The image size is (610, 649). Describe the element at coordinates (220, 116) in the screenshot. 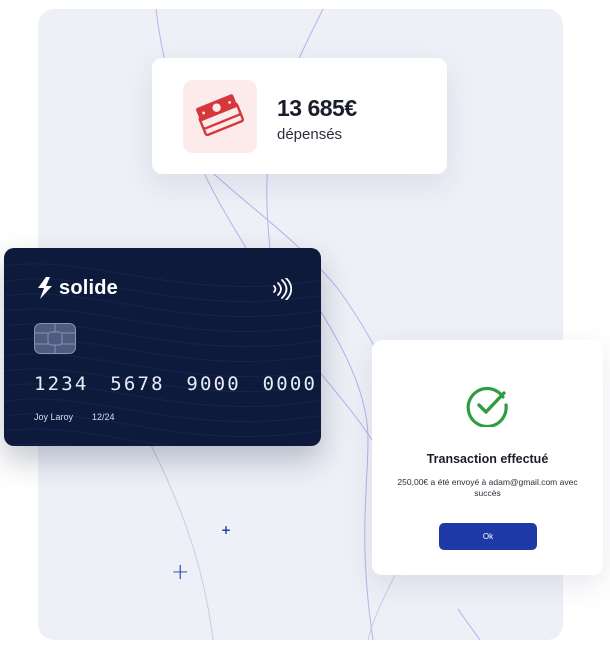

I see `money-stack-icon` at that location.